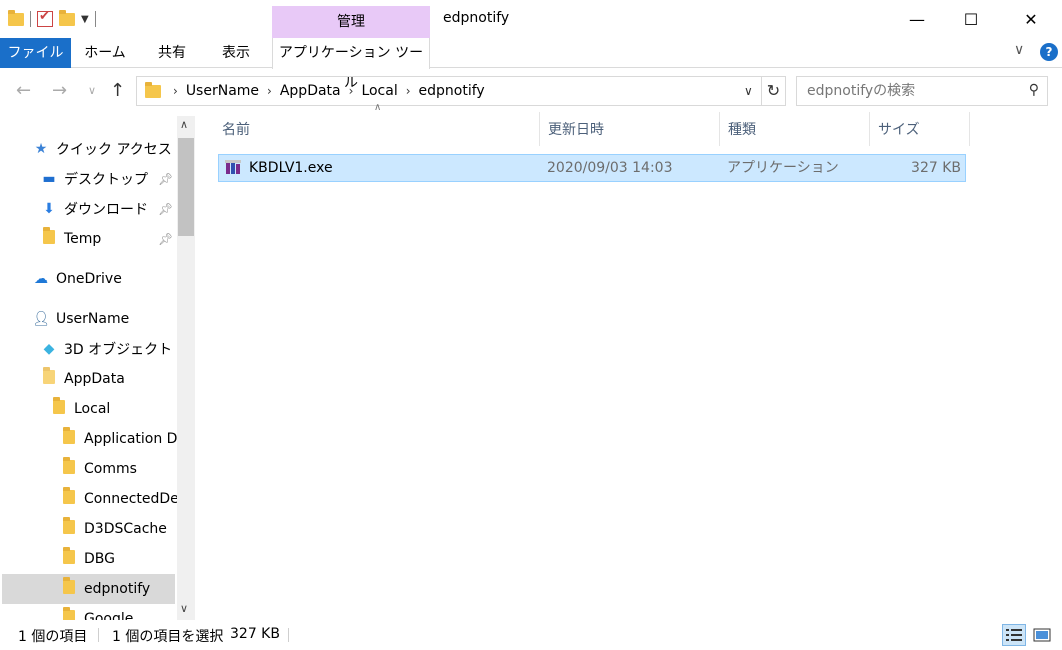  I want to click on nav-item-edpnotify: edpnotify, so click(88, 589).